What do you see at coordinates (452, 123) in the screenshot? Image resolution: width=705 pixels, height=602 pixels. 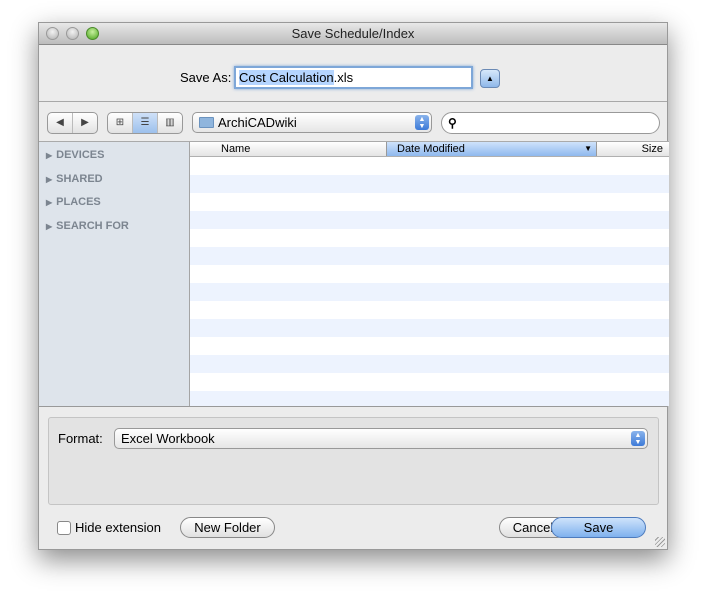 I see `search-icon: ⚲` at bounding box center [452, 123].